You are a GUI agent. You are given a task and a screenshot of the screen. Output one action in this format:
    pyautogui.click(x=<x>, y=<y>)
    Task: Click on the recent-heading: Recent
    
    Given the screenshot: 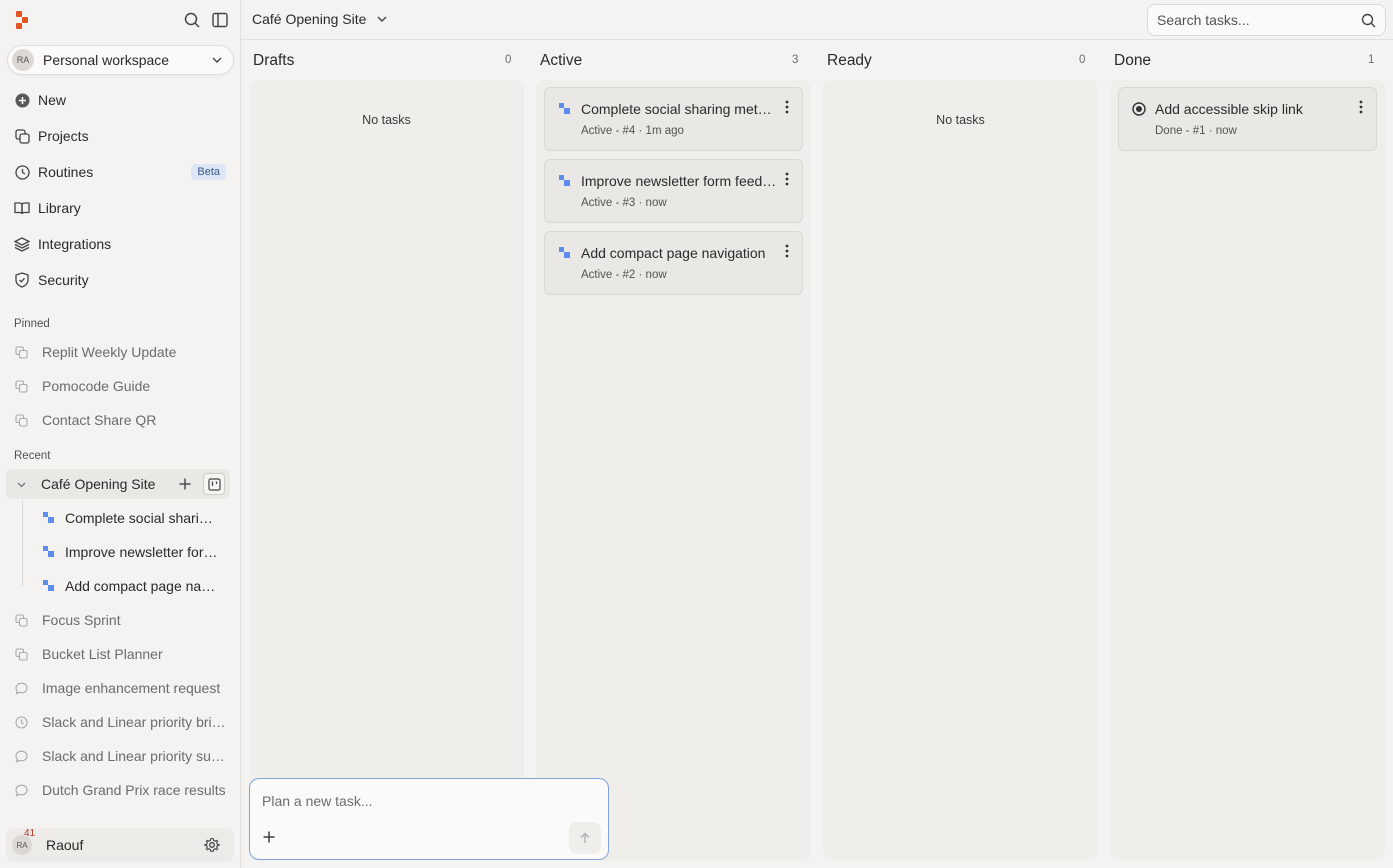 What is the action you would take?
    pyautogui.click(x=32, y=456)
    